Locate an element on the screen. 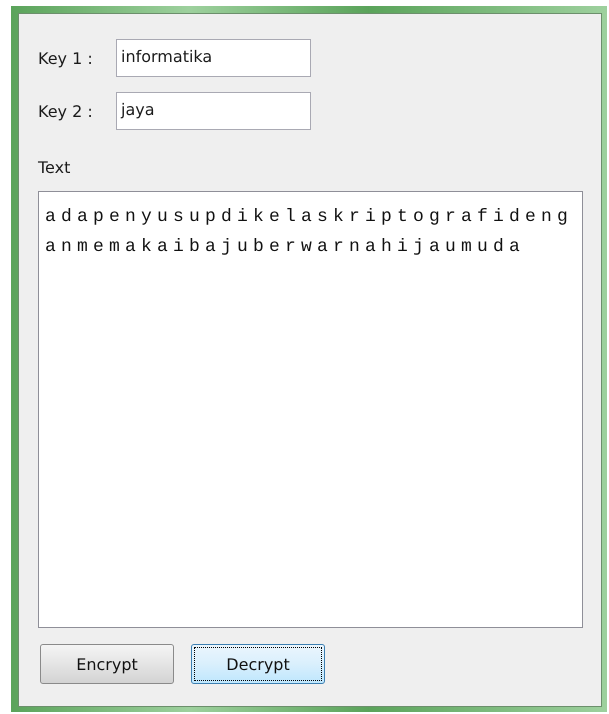  key-input-field: informatika is located at coordinates (213, 58).